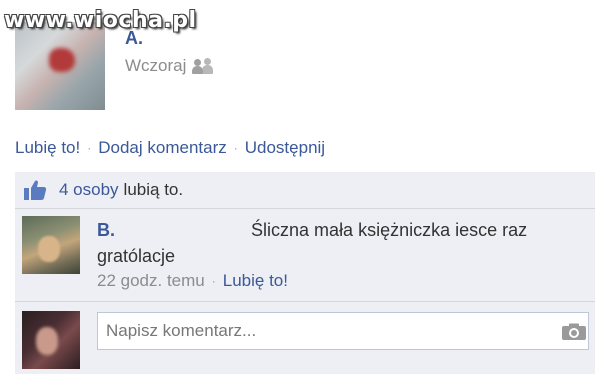 This screenshot has height=381, width=597. What do you see at coordinates (155, 66) in the screenshot?
I see `post-timestamp: Wczoraj` at bounding box center [155, 66].